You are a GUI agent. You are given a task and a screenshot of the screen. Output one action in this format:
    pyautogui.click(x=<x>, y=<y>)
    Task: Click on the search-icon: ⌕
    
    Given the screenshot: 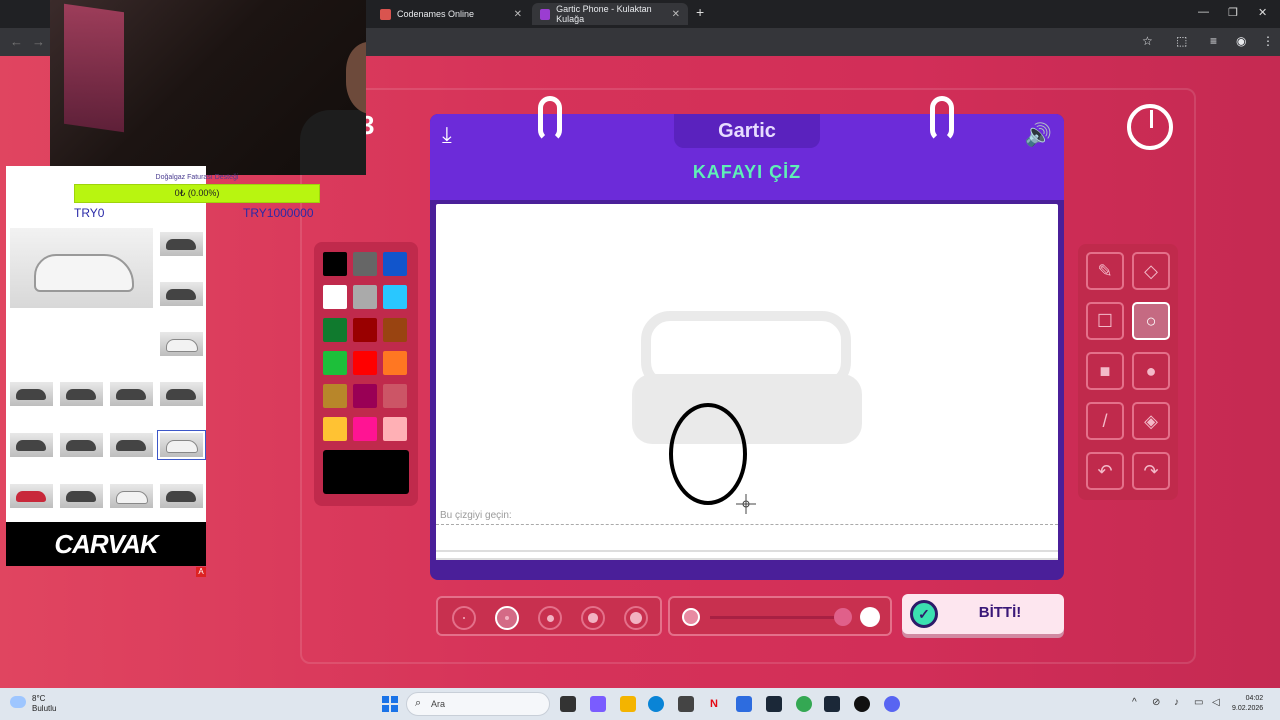 What is the action you would take?
    pyautogui.click(x=418, y=703)
    